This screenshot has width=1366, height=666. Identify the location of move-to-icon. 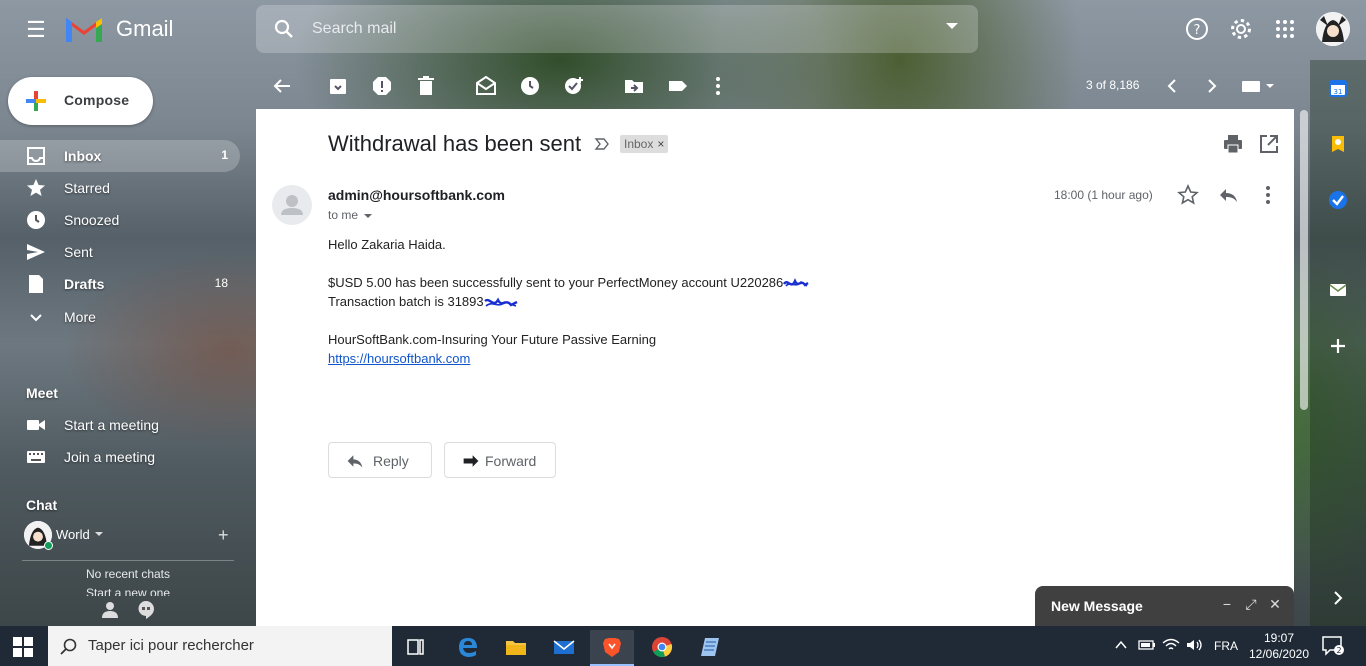
(634, 86).